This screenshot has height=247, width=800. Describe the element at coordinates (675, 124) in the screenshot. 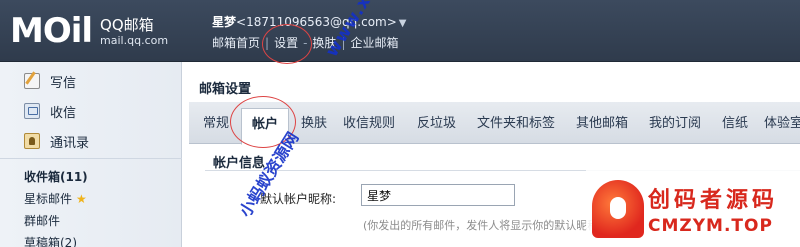

I see `tab-subscriptions: 我的订阅` at that location.